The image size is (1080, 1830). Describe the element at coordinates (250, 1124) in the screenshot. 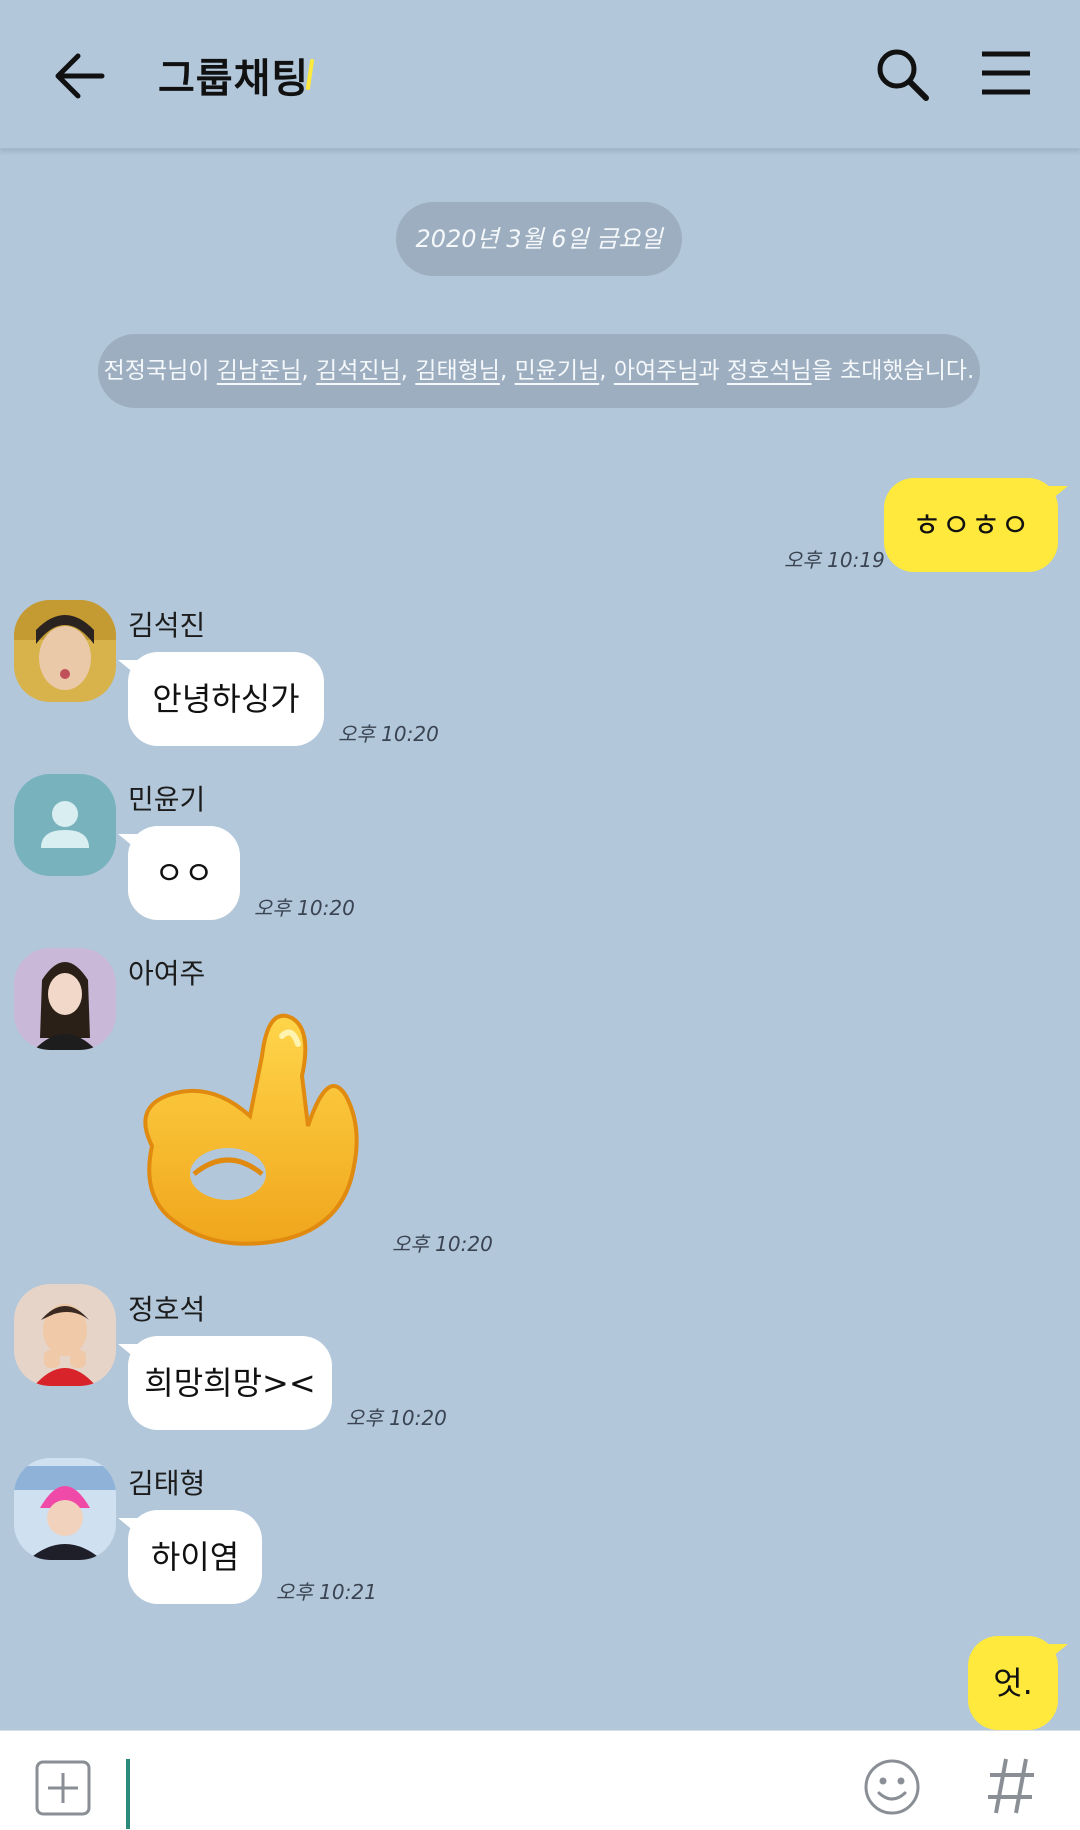

I see `ok-hand-sticker` at that location.